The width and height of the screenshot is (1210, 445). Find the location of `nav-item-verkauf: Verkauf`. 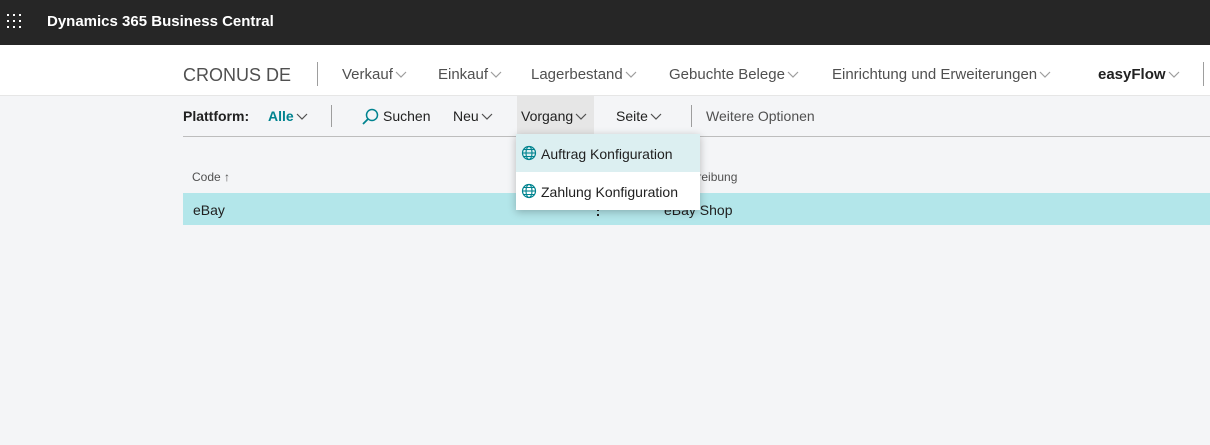

nav-item-verkauf: Verkauf is located at coordinates (374, 74).